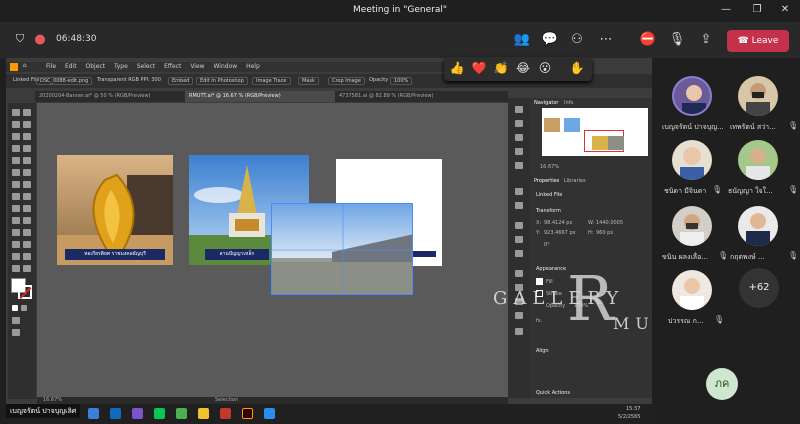 Image resolution: width=800 pixels, height=424 pixels. What do you see at coordinates (222, 81) in the screenshot?
I see `edit-in-photoshop-button: Edit In Photoshop` at bounding box center [222, 81].